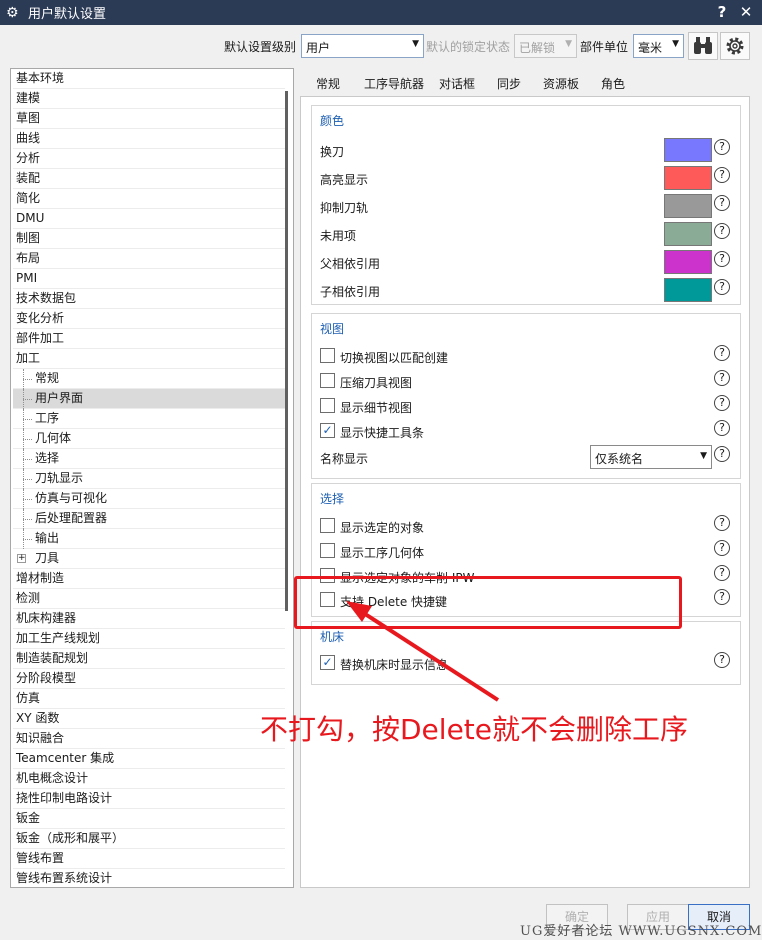 The height and width of the screenshot is (940, 762). What do you see at coordinates (149, 799) in the screenshot?
I see `tree-item: 挠性印制电路设计` at bounding box center [149, 799].